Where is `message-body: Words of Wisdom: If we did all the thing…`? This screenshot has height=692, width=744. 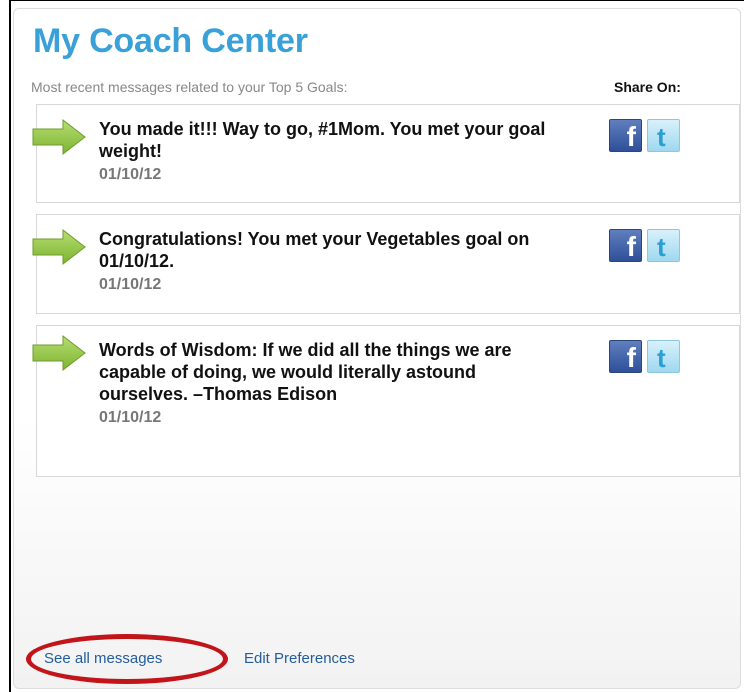 message-body: Words of Wisdom: If we did all the thing… is located at coordinates (305, 372).